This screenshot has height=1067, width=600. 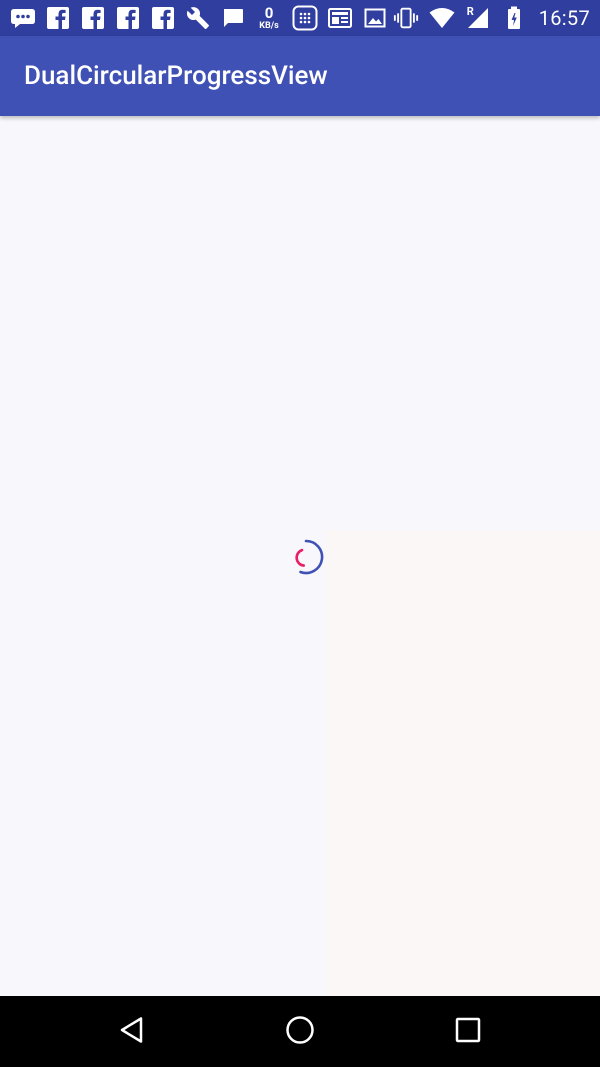 I want to click on app-title: DualCircularProgressView, so click(x=176, y=76).